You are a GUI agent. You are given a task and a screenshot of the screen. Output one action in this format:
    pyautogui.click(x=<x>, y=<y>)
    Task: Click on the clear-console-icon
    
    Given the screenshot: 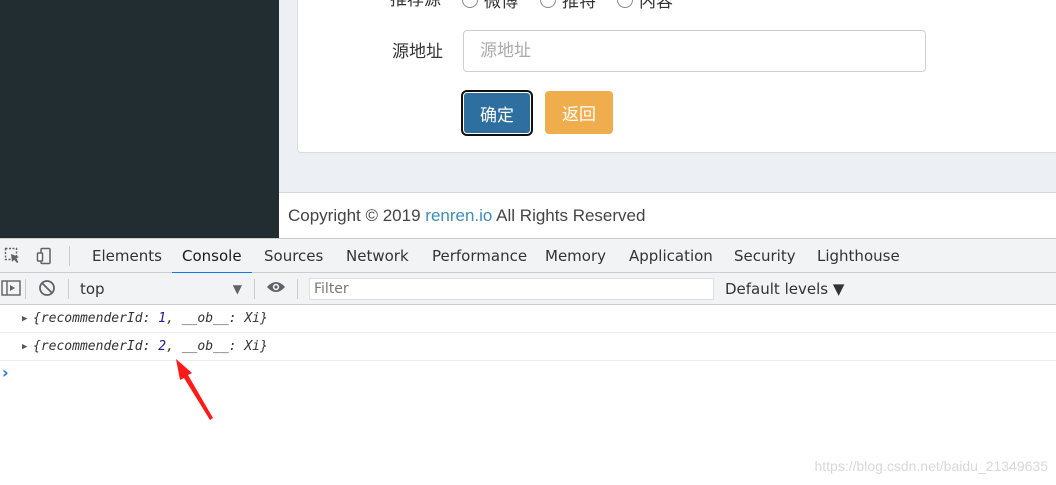 What is the action you would take?
    pyautogui.click(x=47, y=289)
    